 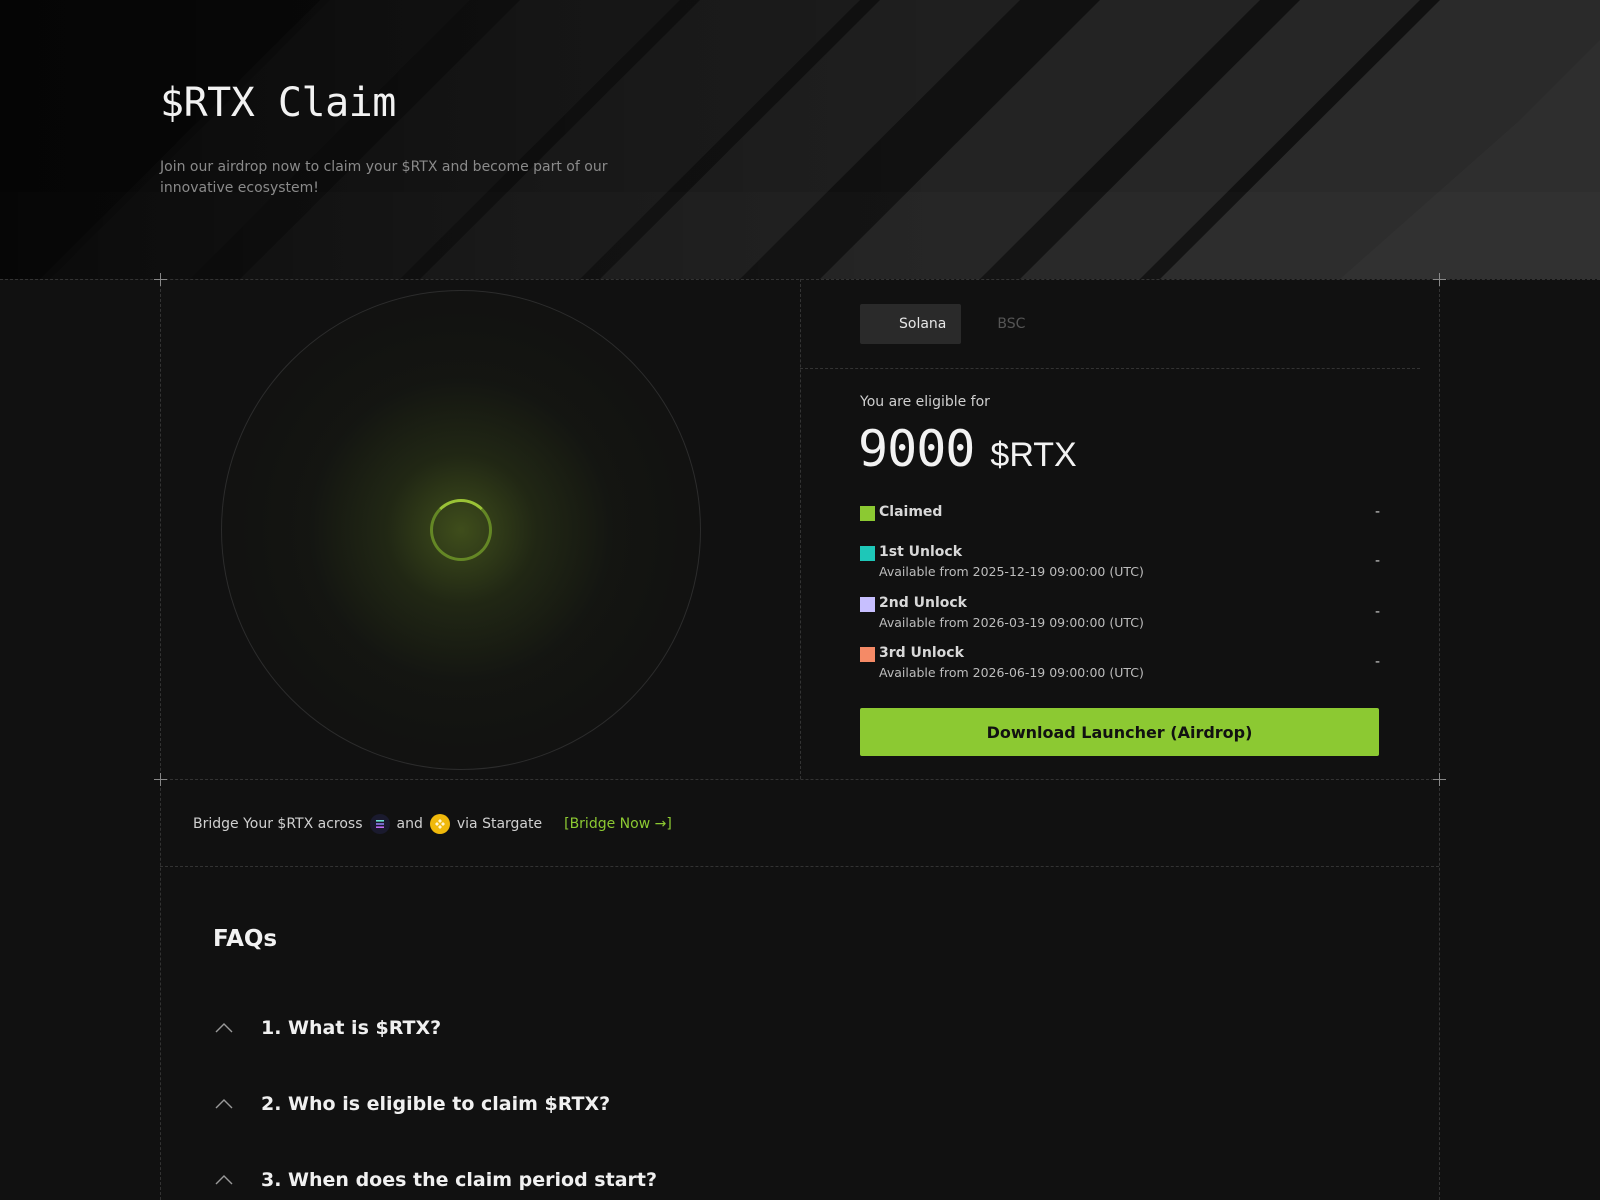 What do you see at coordinates (923, 603) in the screenshot?
I see `unlock-name: 2nd Unlock` at bounding box center [923, 603].